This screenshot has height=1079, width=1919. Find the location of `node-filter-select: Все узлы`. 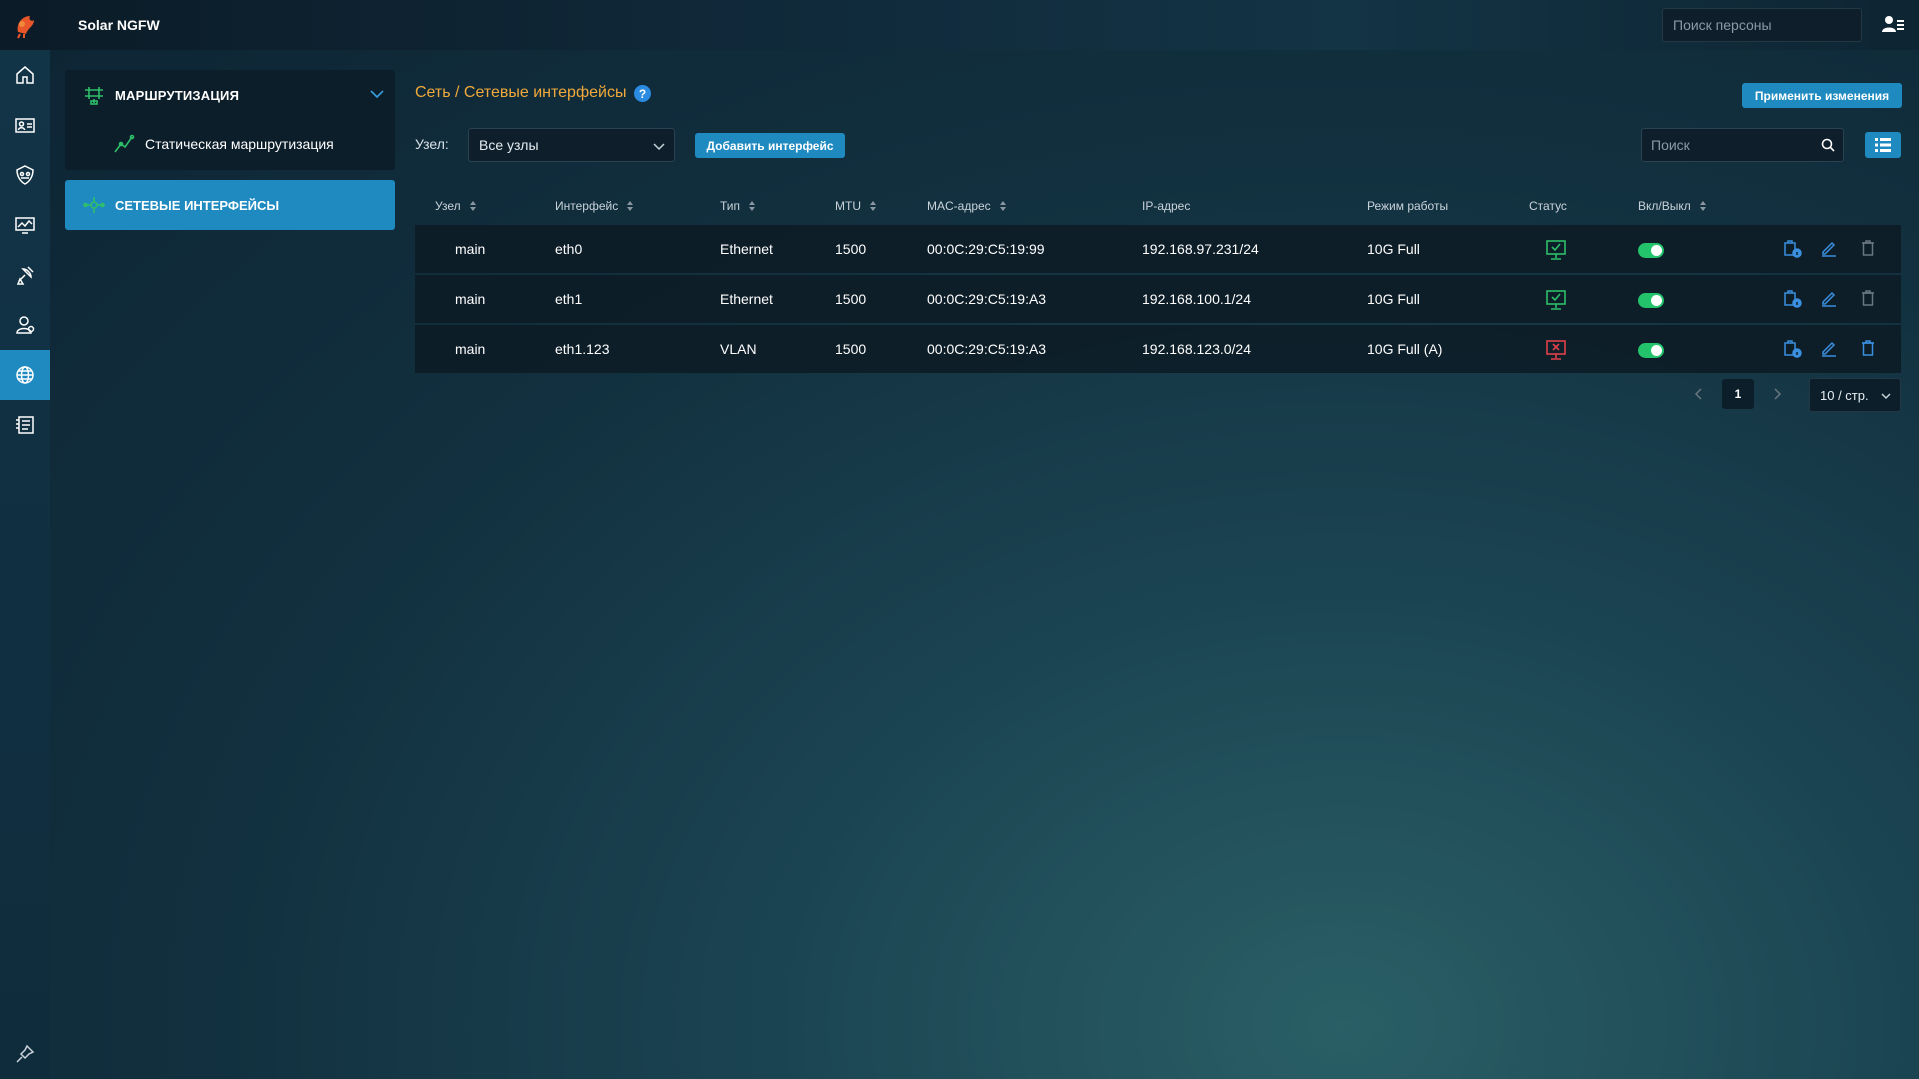

node-filter-select: Все узлы is located at coordinates (571, 145).